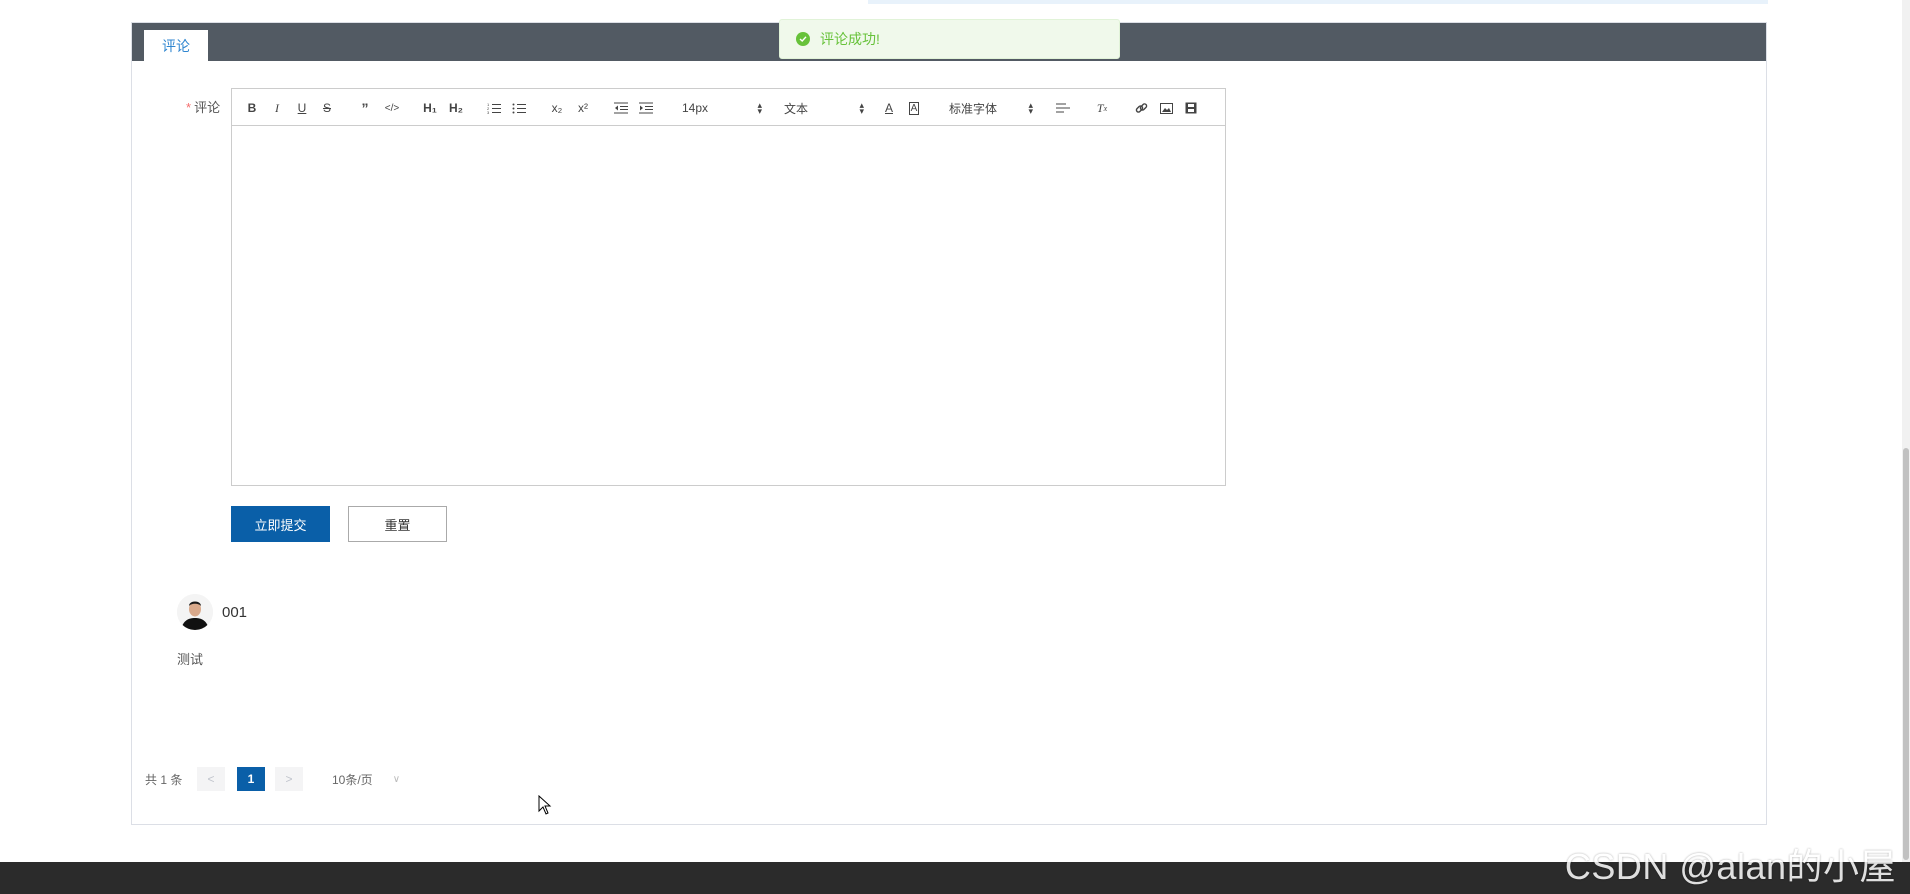 This screenshot has width=1910, height=894. What do you see at coordinates (1141, 108) in the screenshot?
I see `link-icon` at bounding box center [1141, 108].